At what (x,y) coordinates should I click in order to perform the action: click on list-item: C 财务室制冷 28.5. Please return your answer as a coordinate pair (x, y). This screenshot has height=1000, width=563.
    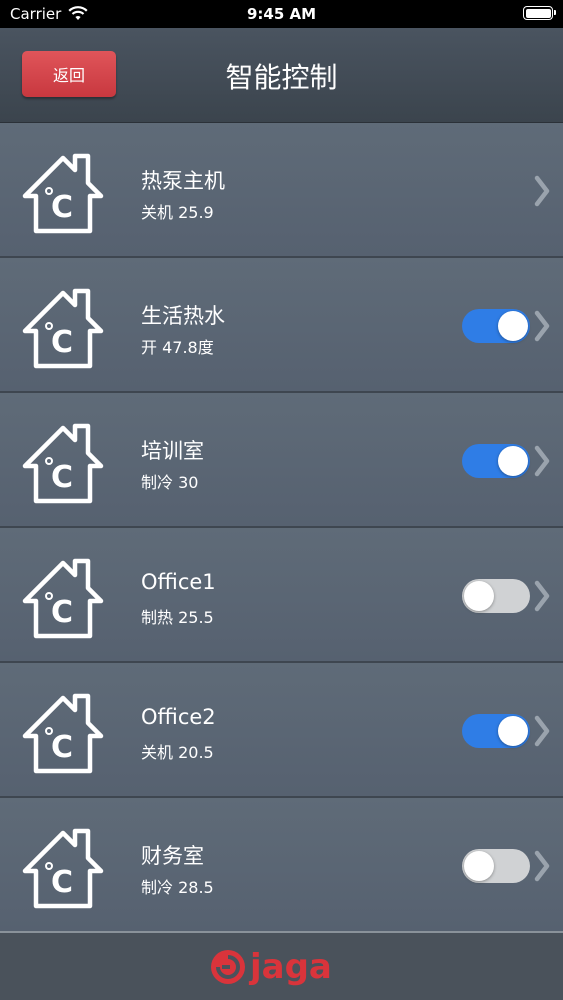
    Looking at the image, I should click on (281, 864).